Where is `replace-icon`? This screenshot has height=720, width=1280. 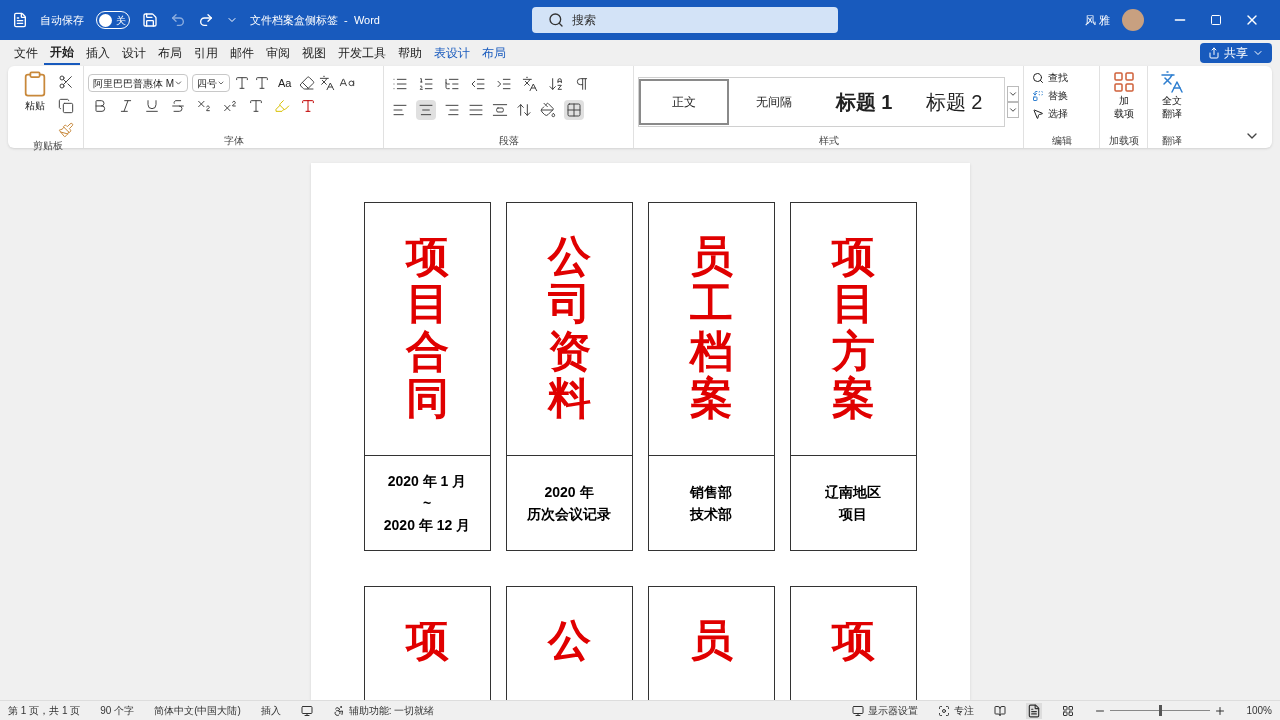
replace-icon is located at coordinates (1038, 95).